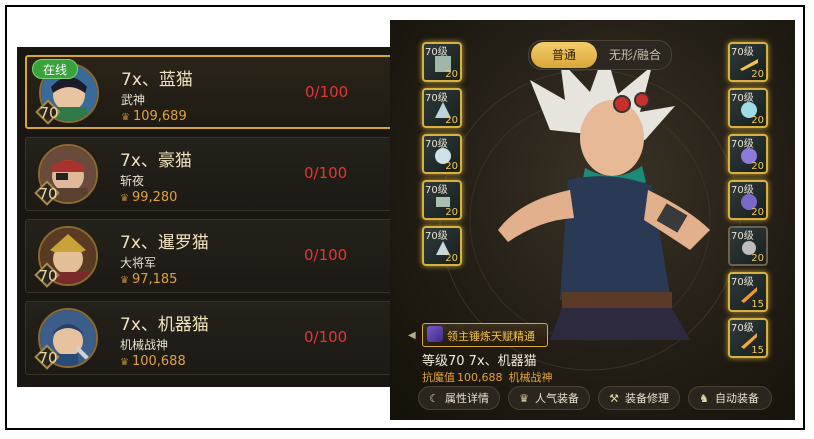 Image resolution: width=814 pixels, height=439 pixels. I want to click on character-resist: 抗魔值 100,688 机械战神, so click(487, 377).